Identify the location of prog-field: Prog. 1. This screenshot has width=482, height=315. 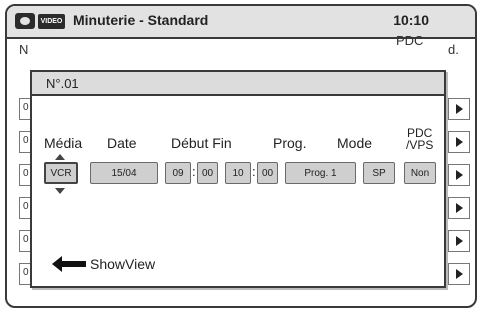
(320, 173).